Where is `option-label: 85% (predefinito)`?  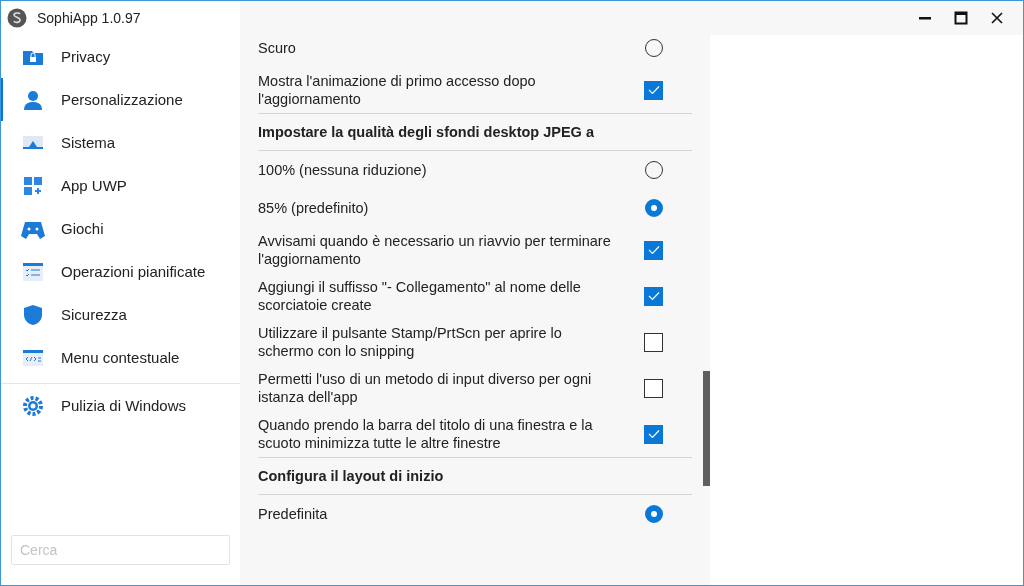 option-label: 85% (predefinito) is located at coordinates (313, 208).